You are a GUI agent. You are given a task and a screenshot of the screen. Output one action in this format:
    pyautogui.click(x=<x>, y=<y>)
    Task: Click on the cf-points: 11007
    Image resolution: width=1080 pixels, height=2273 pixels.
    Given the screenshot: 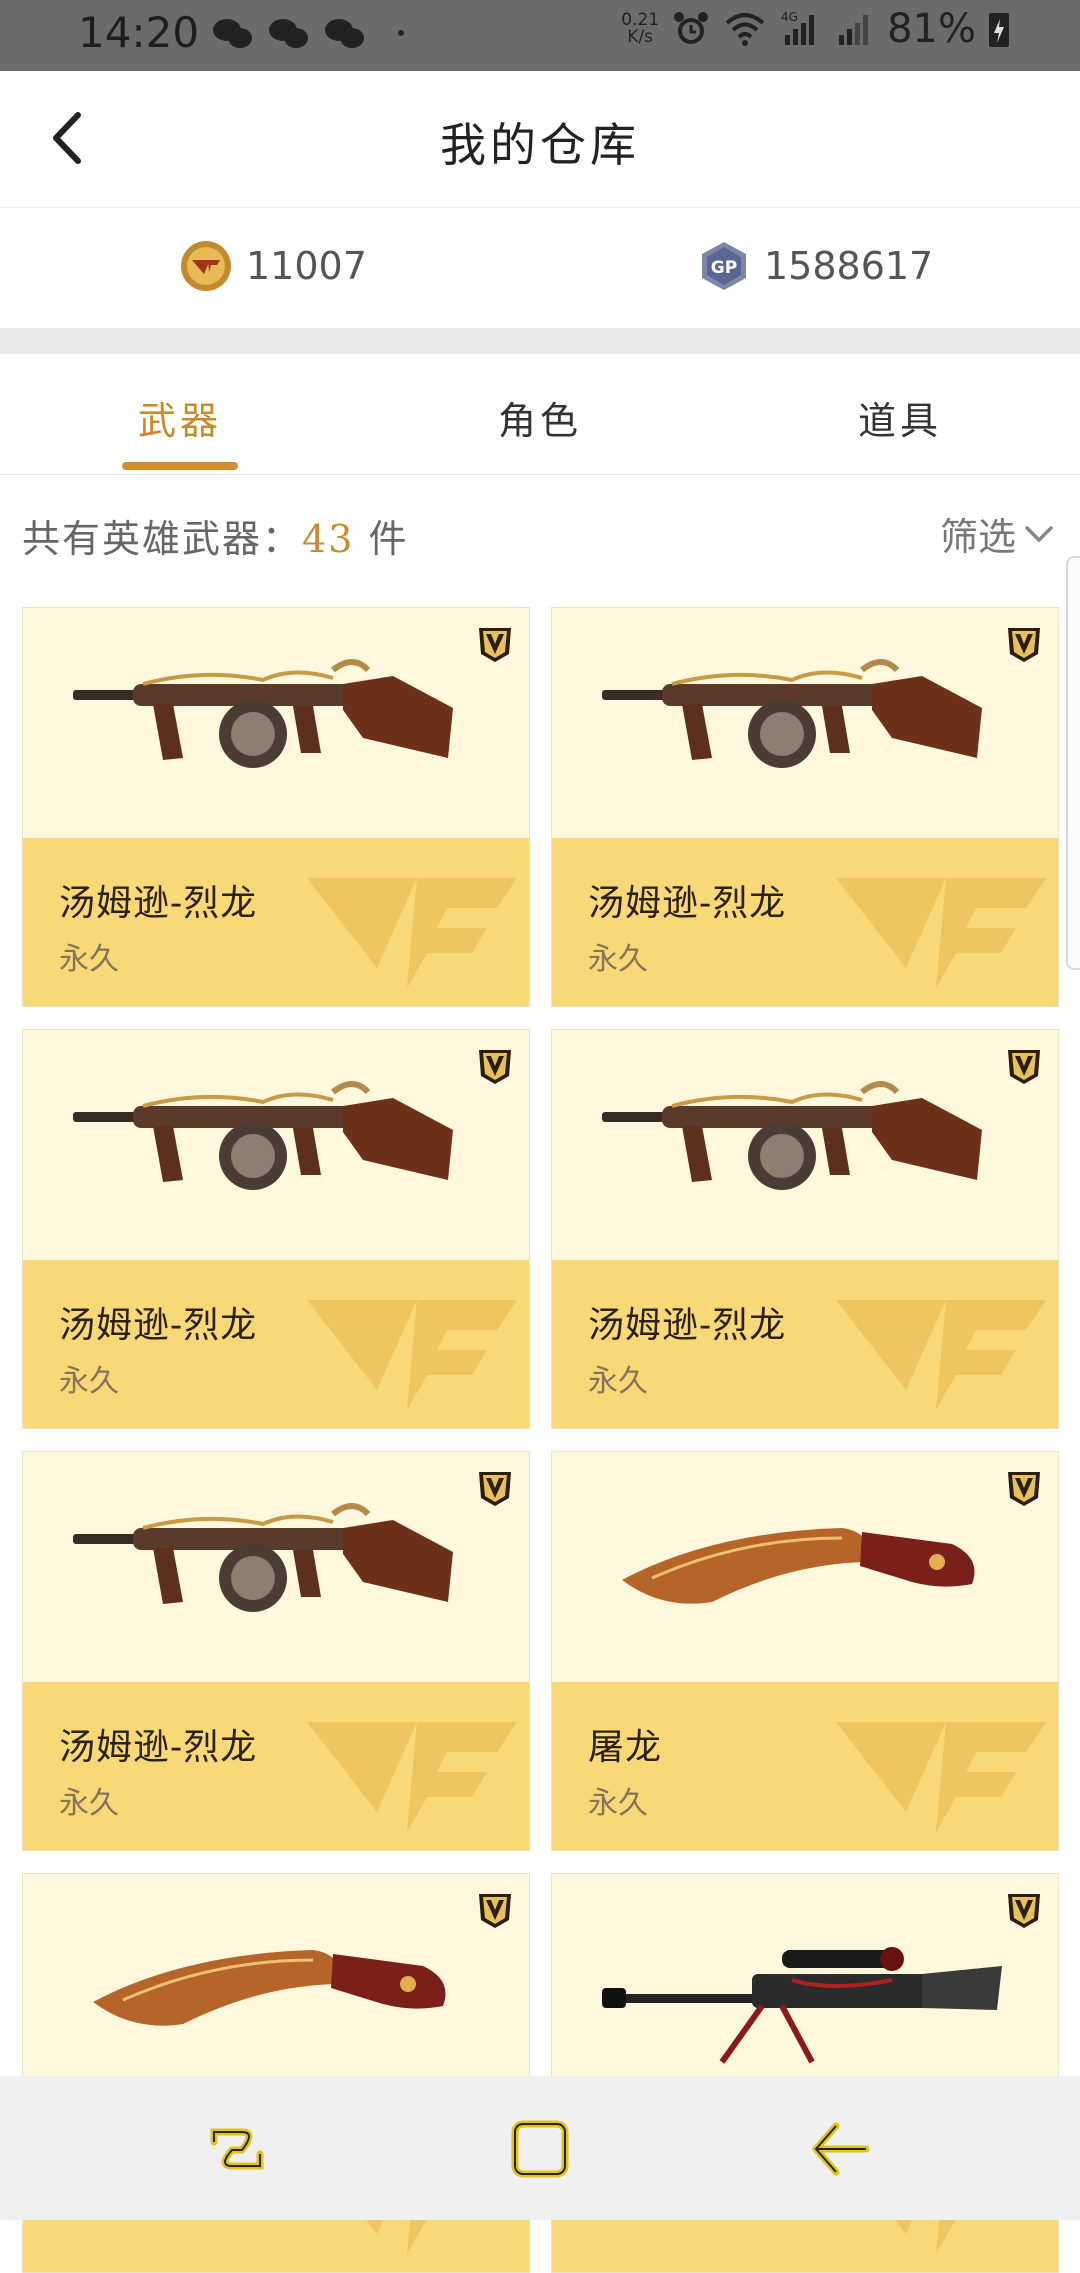 What is the action you would take?
    pyautogui.click(x=273, y=266)
    